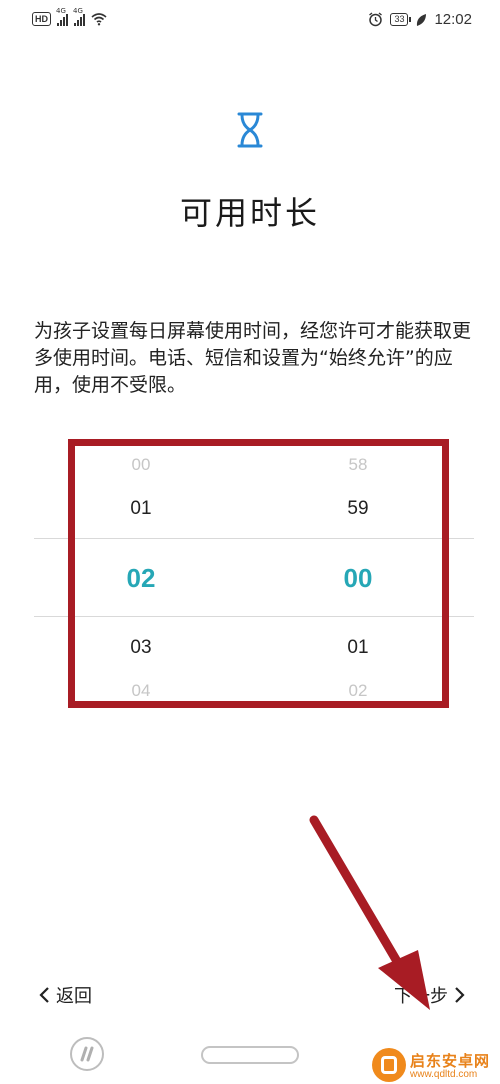 This screenshot has height=1084, width=500. Describe the element at coordinates (99, 19) in the screenshot. I see `wifi-icon` at that location.